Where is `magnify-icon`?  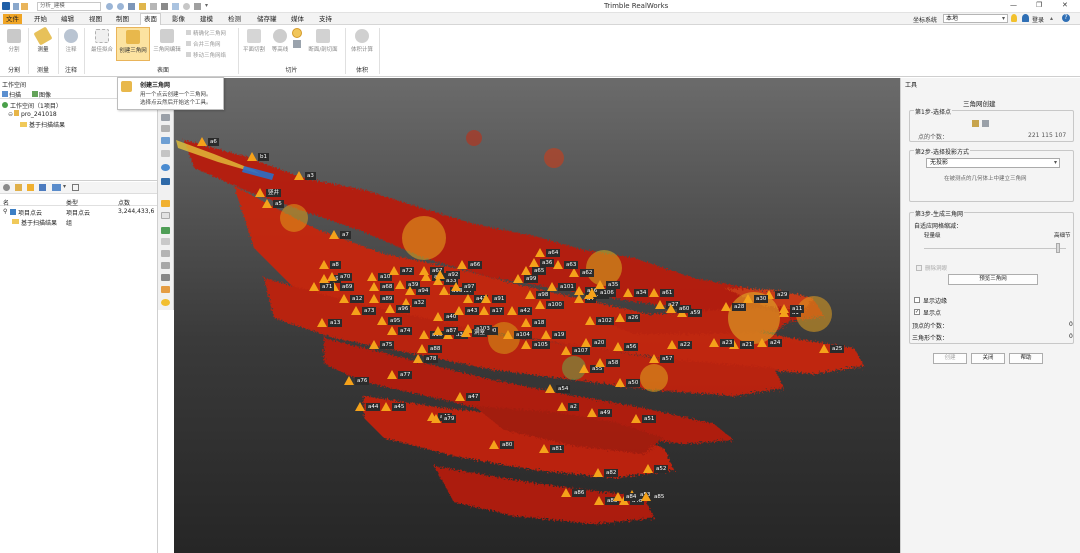 magnify-icon is located at coordinates (165, 265).